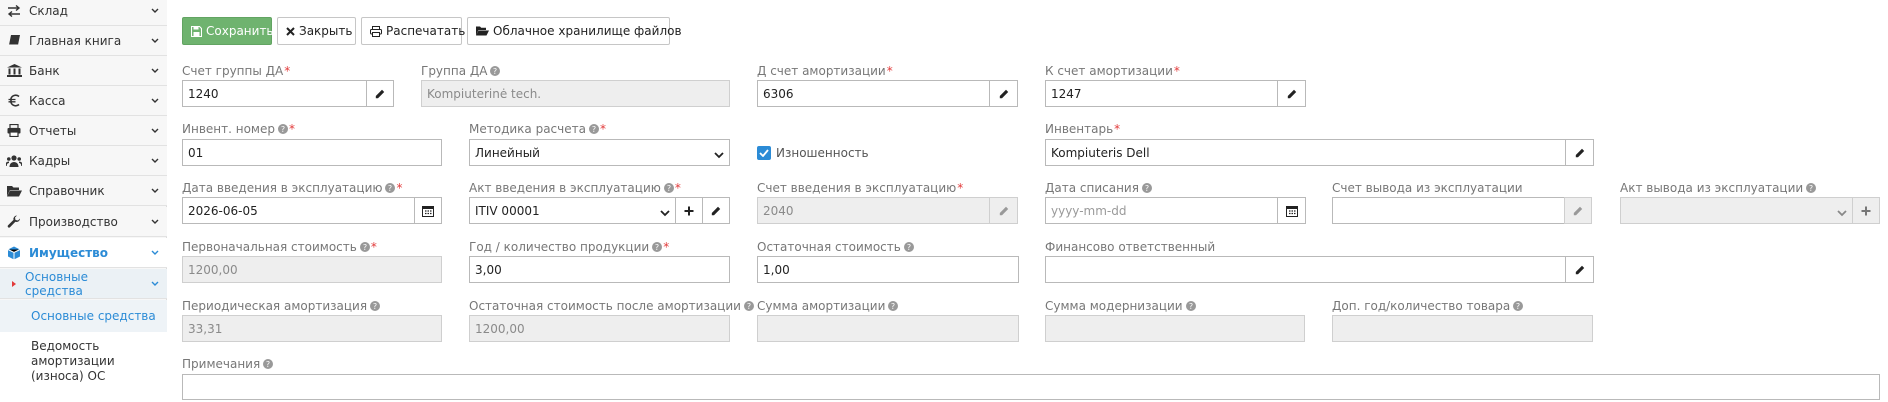 The image size is (1888, 402). Describe the element at coordinates (822, 153) in the screenshot. I see `wear-checkbox-label: Изношенность` at that location.